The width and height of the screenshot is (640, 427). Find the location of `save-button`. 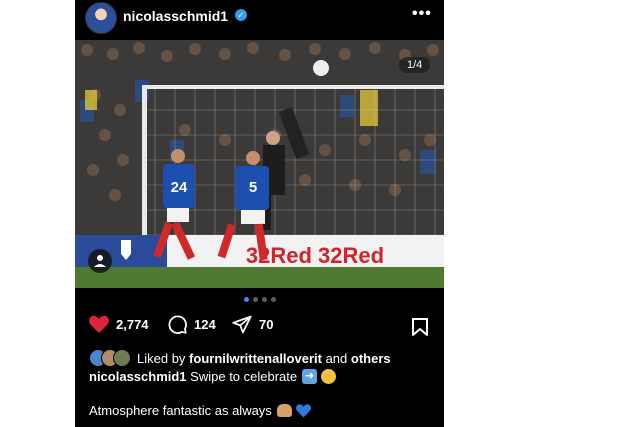

save-button is located at coordinates (420, 329).